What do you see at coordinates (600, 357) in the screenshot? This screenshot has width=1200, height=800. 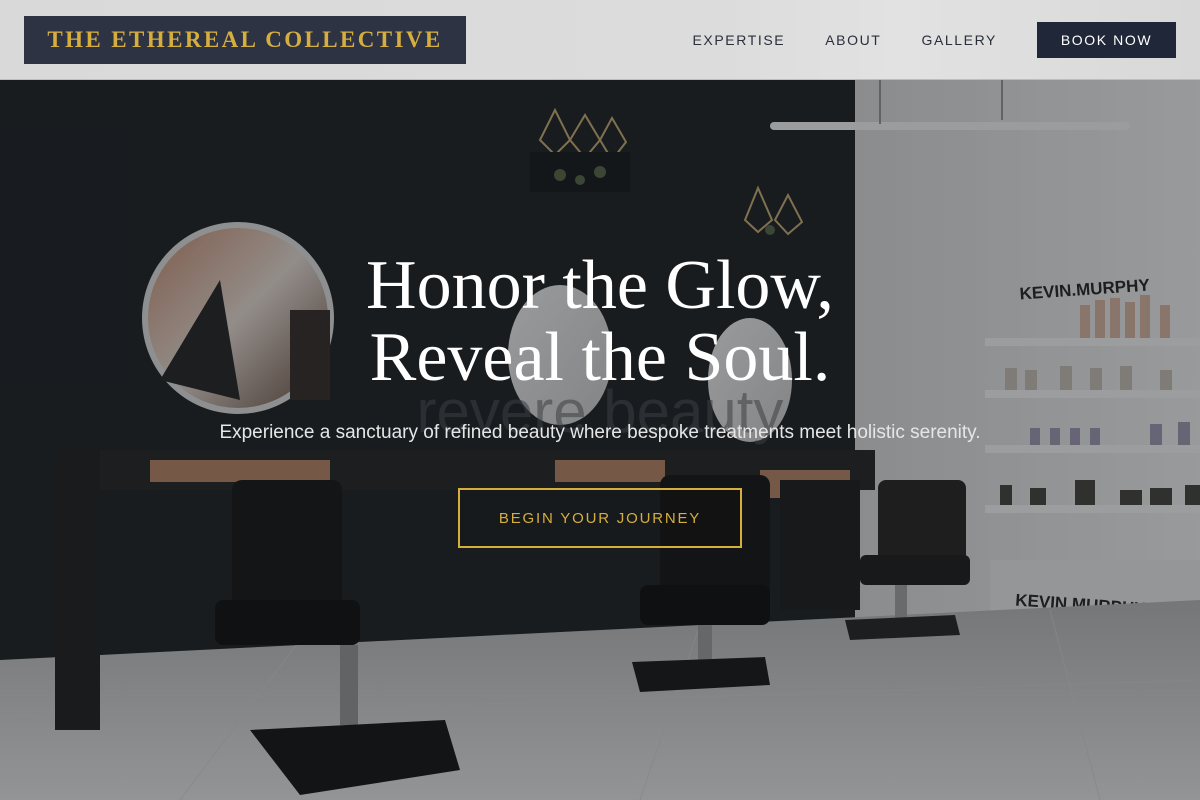 I see `hero-headline-line-2: Reveal the Soul.` at bounding box center [600, 357].